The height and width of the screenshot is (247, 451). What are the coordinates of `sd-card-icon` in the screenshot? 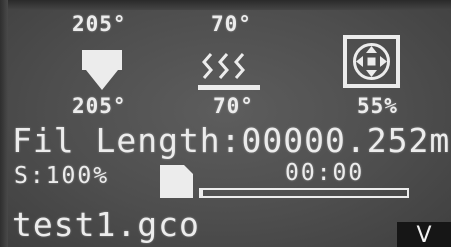 It's located at (176, 181).